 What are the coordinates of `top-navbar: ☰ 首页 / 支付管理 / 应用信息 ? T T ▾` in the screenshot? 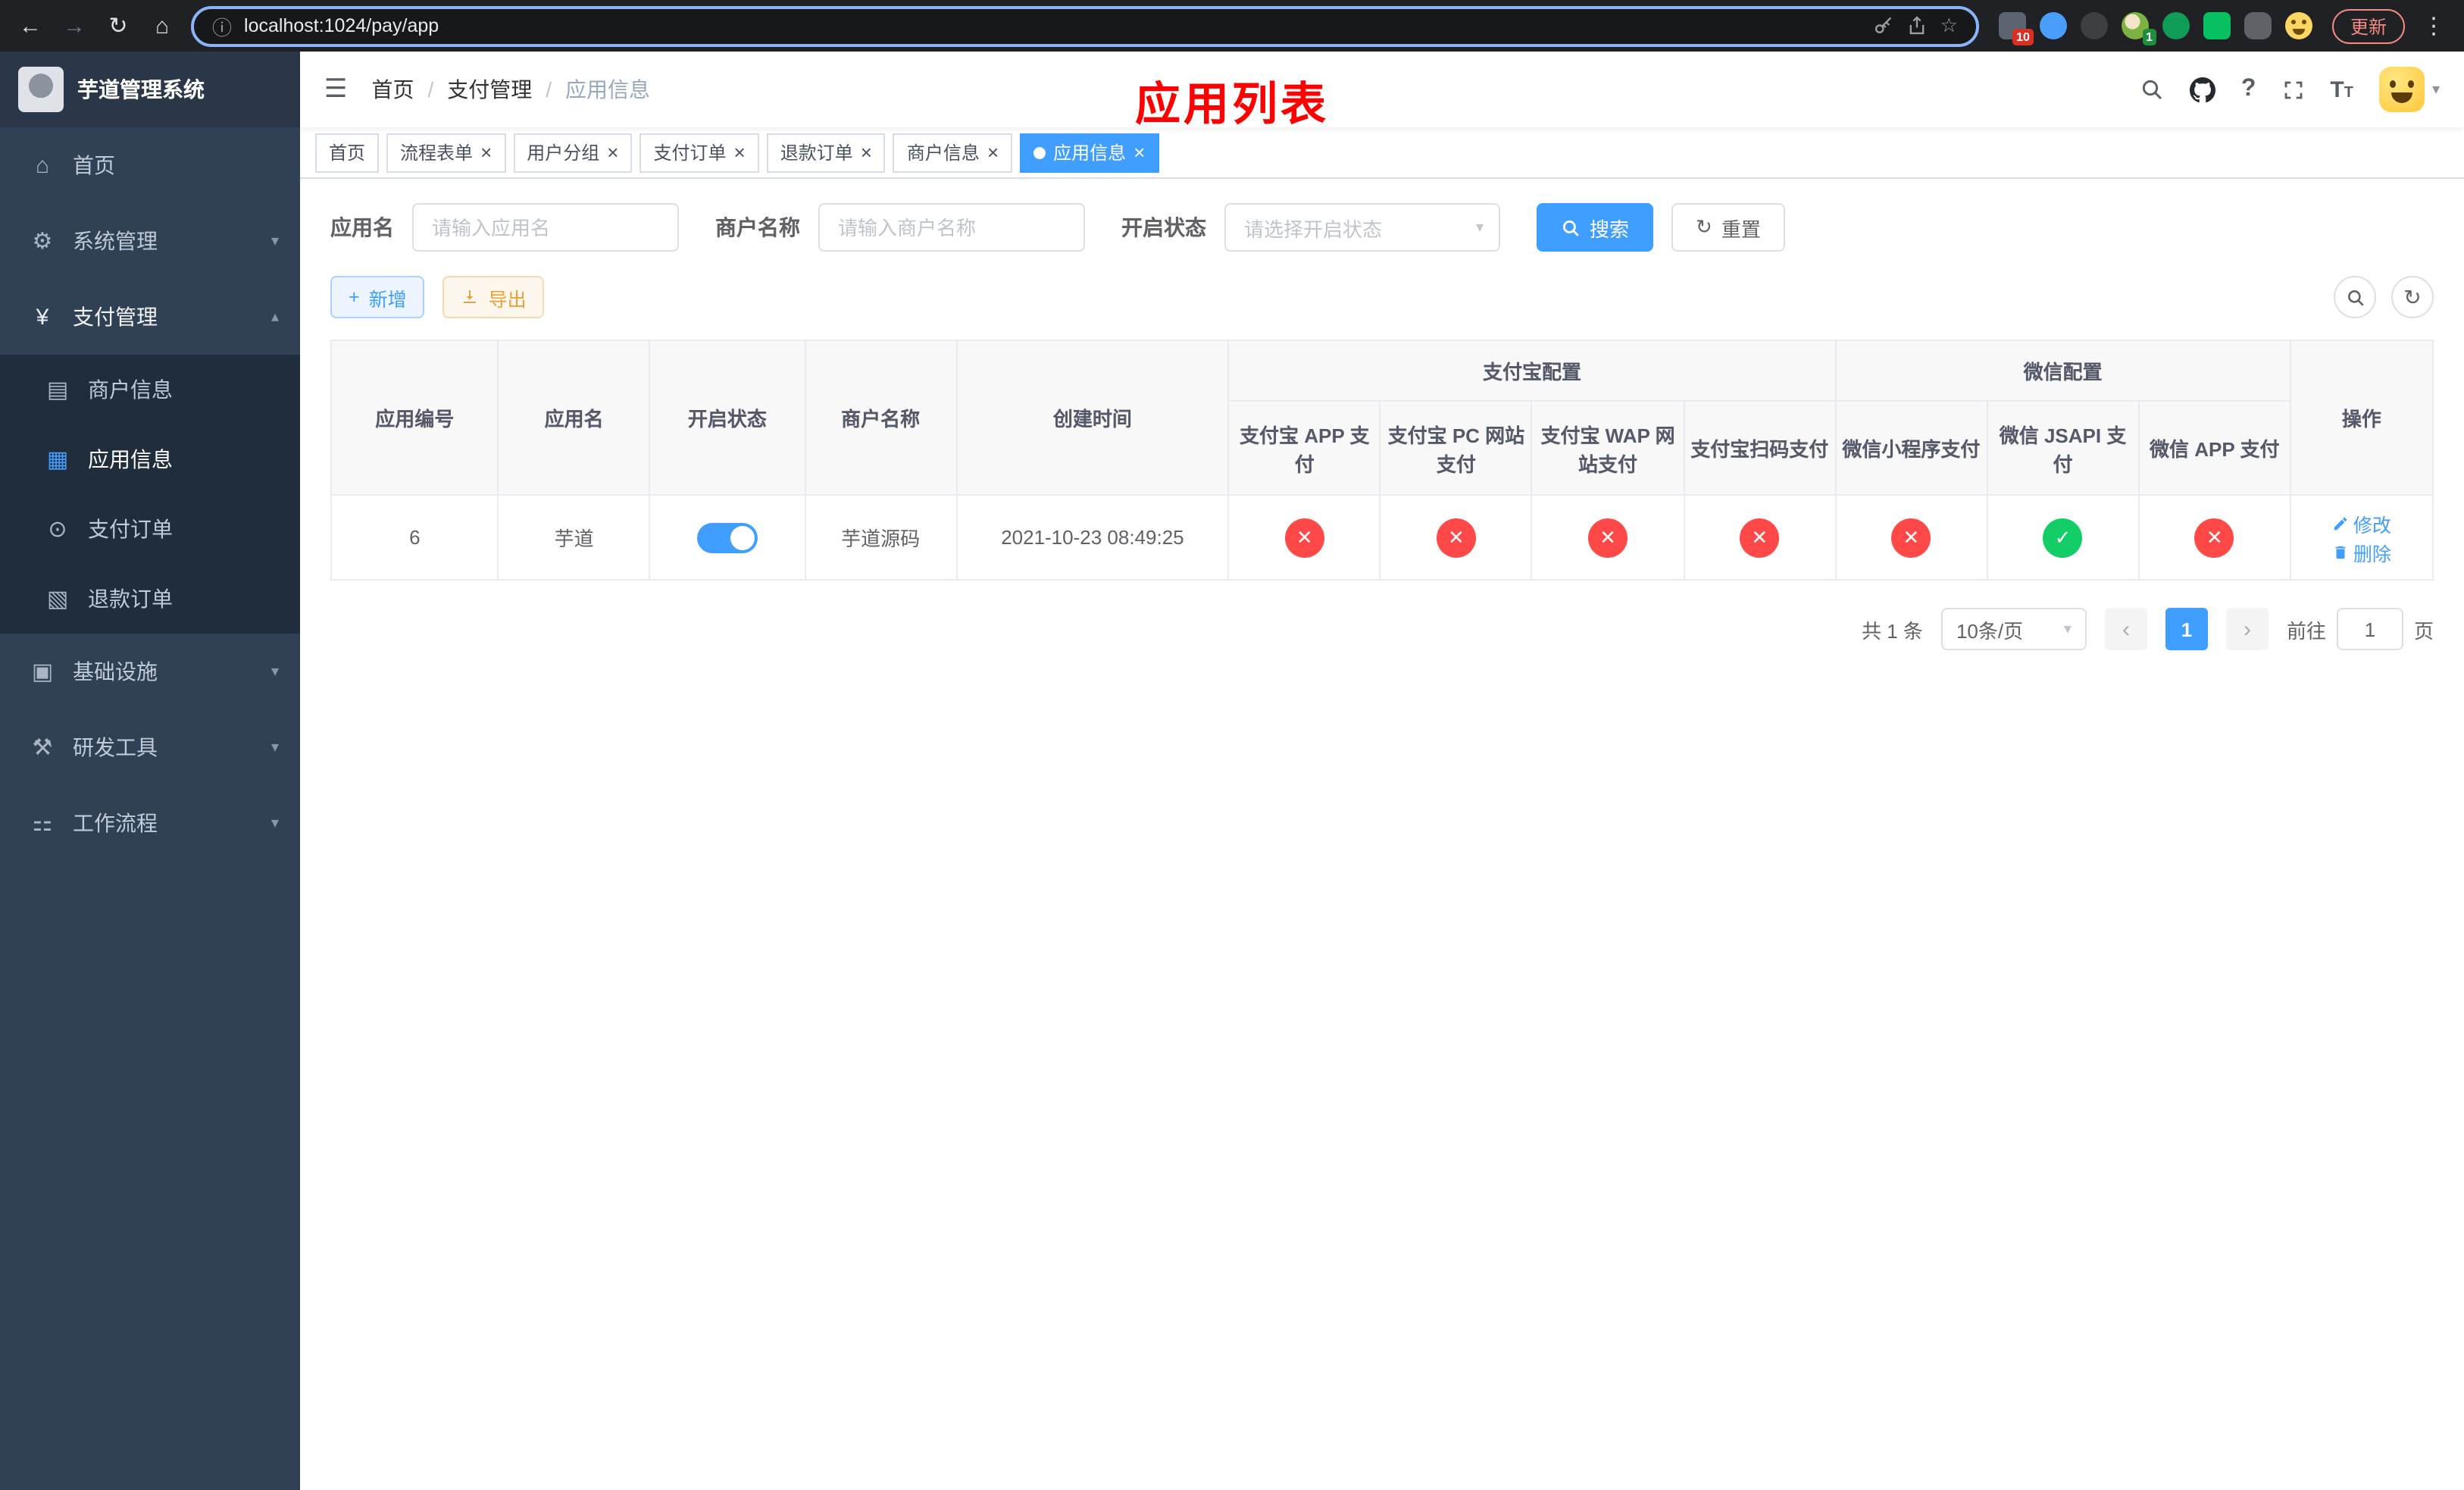 It's located at (1382, 89).